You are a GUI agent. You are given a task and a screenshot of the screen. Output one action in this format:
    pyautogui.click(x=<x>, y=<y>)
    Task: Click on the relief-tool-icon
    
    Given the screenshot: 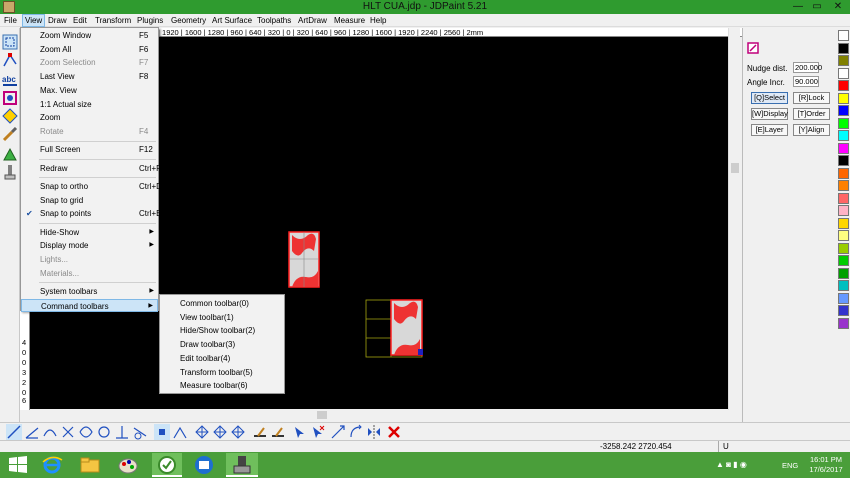 What is the action you would take?
    pyautogui.click(x=10, y=154)
    